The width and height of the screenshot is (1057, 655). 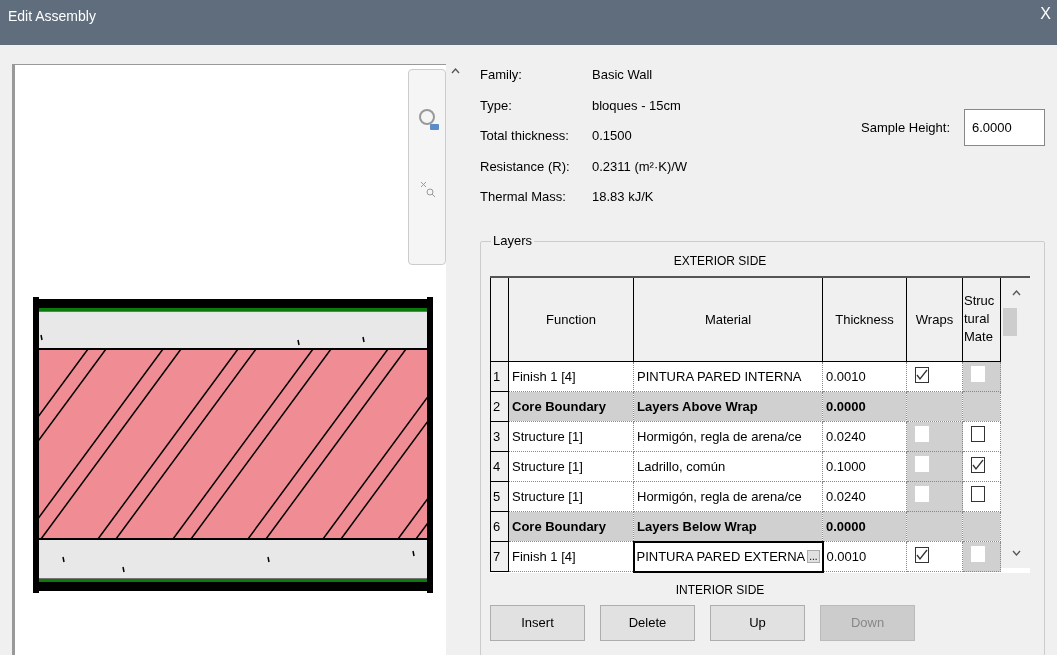 What do you see at coordinates (905, 128) in the screenshot?
I see `sample-height-label: Sample Height:` at bounding box center [905, 128].